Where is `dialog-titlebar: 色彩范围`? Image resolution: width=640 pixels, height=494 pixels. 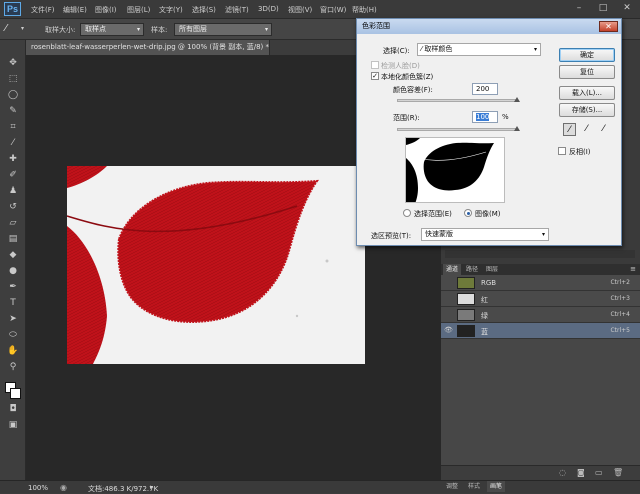
dialog-titlebar: 色彩范围 is located at coordinates (489, 26).